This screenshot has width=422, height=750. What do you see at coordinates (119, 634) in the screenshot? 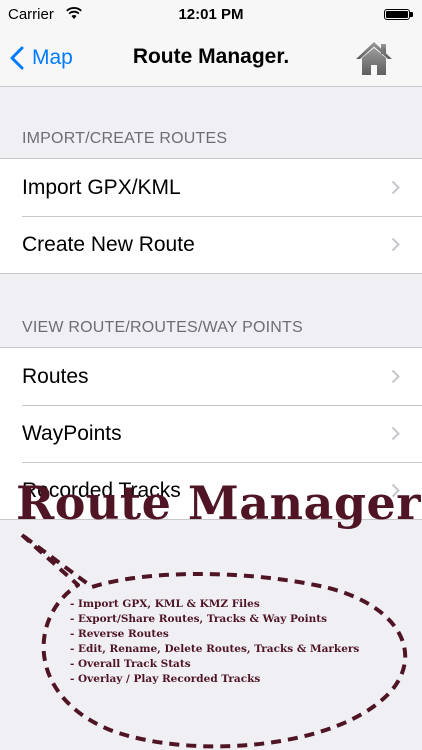
I see `feature-item: - Reverse Routes` at bounding box center [119, 634].